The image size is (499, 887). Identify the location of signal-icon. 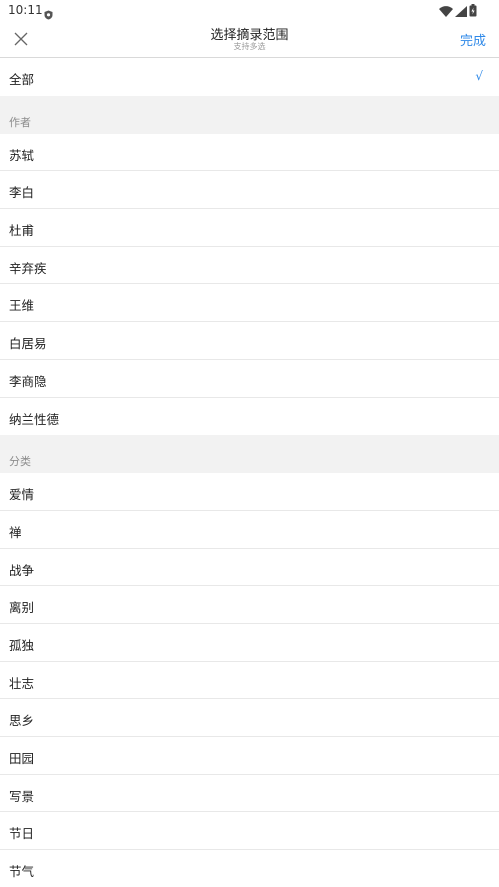
(461, 11).